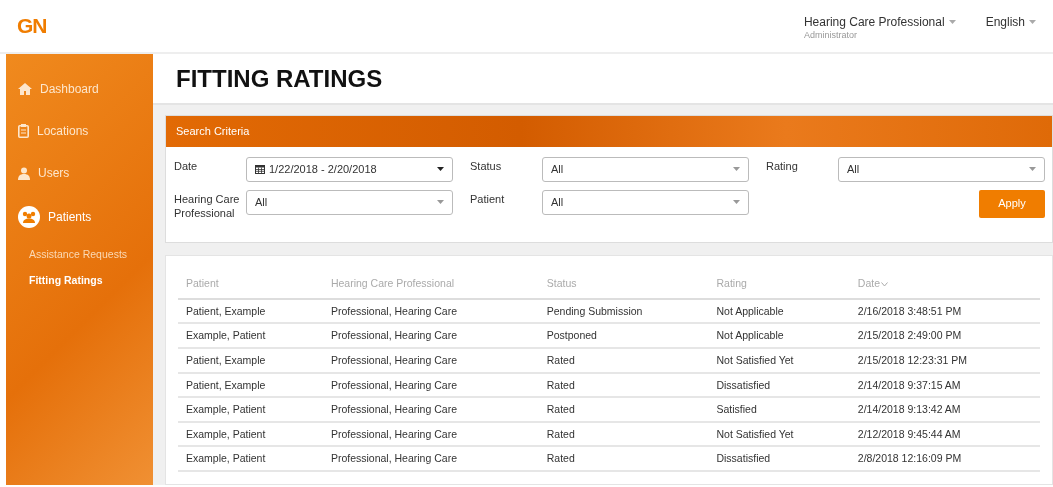 Image resolution: width=1053 pixels, height=487 pixels. Describe the element at coordinates (186, 165) in the screenshot. I see `field-label: Date` at that location.